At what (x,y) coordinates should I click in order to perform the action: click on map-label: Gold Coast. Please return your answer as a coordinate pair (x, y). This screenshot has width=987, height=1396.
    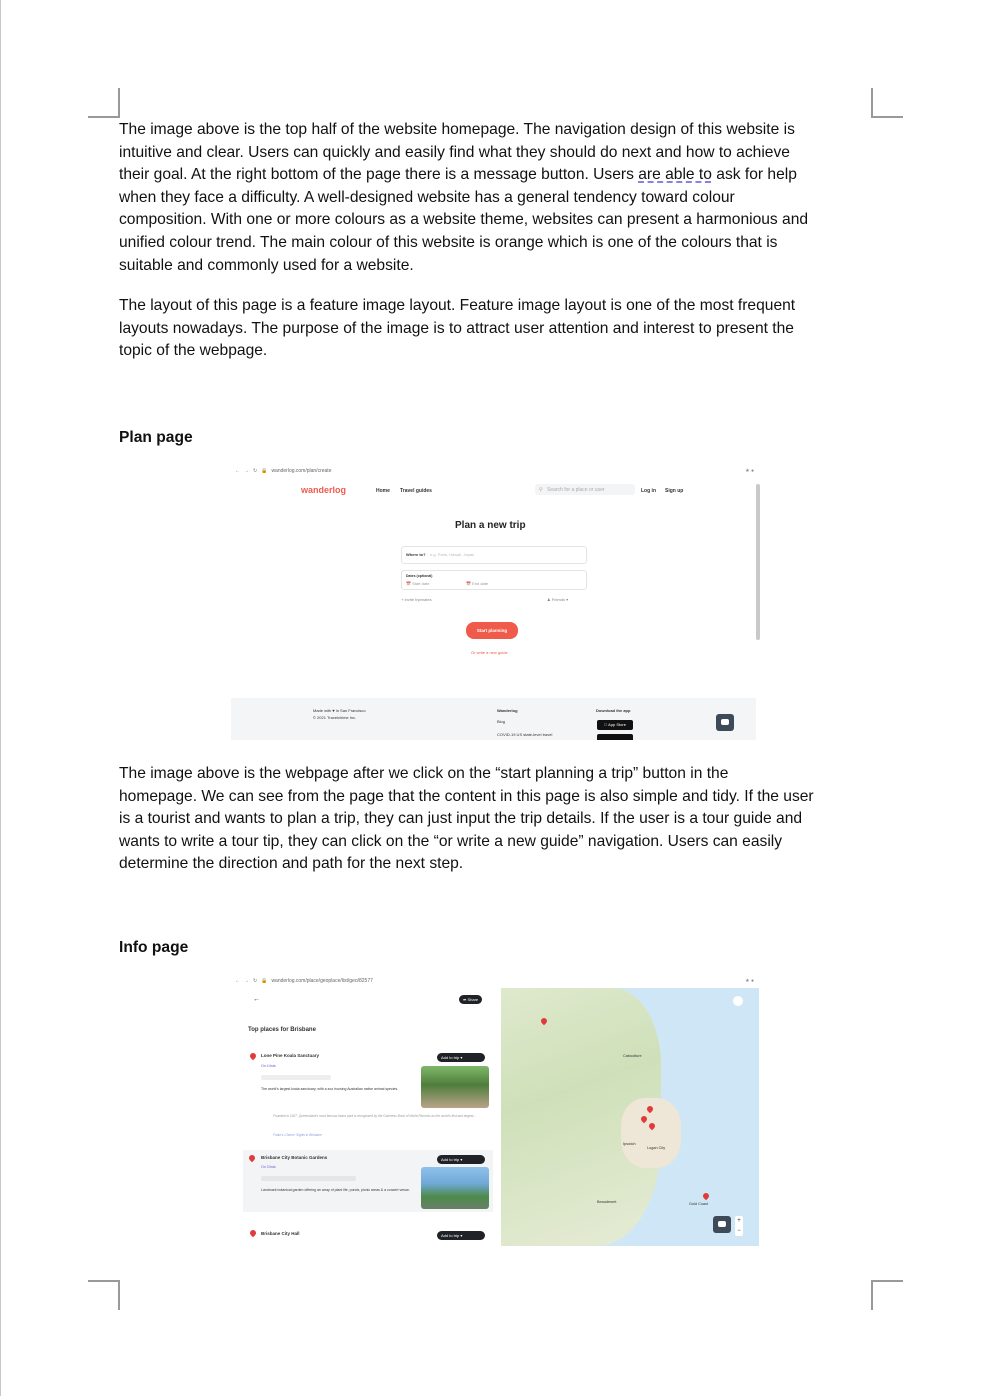
    Looking at the image, I should click on (698, 1204).